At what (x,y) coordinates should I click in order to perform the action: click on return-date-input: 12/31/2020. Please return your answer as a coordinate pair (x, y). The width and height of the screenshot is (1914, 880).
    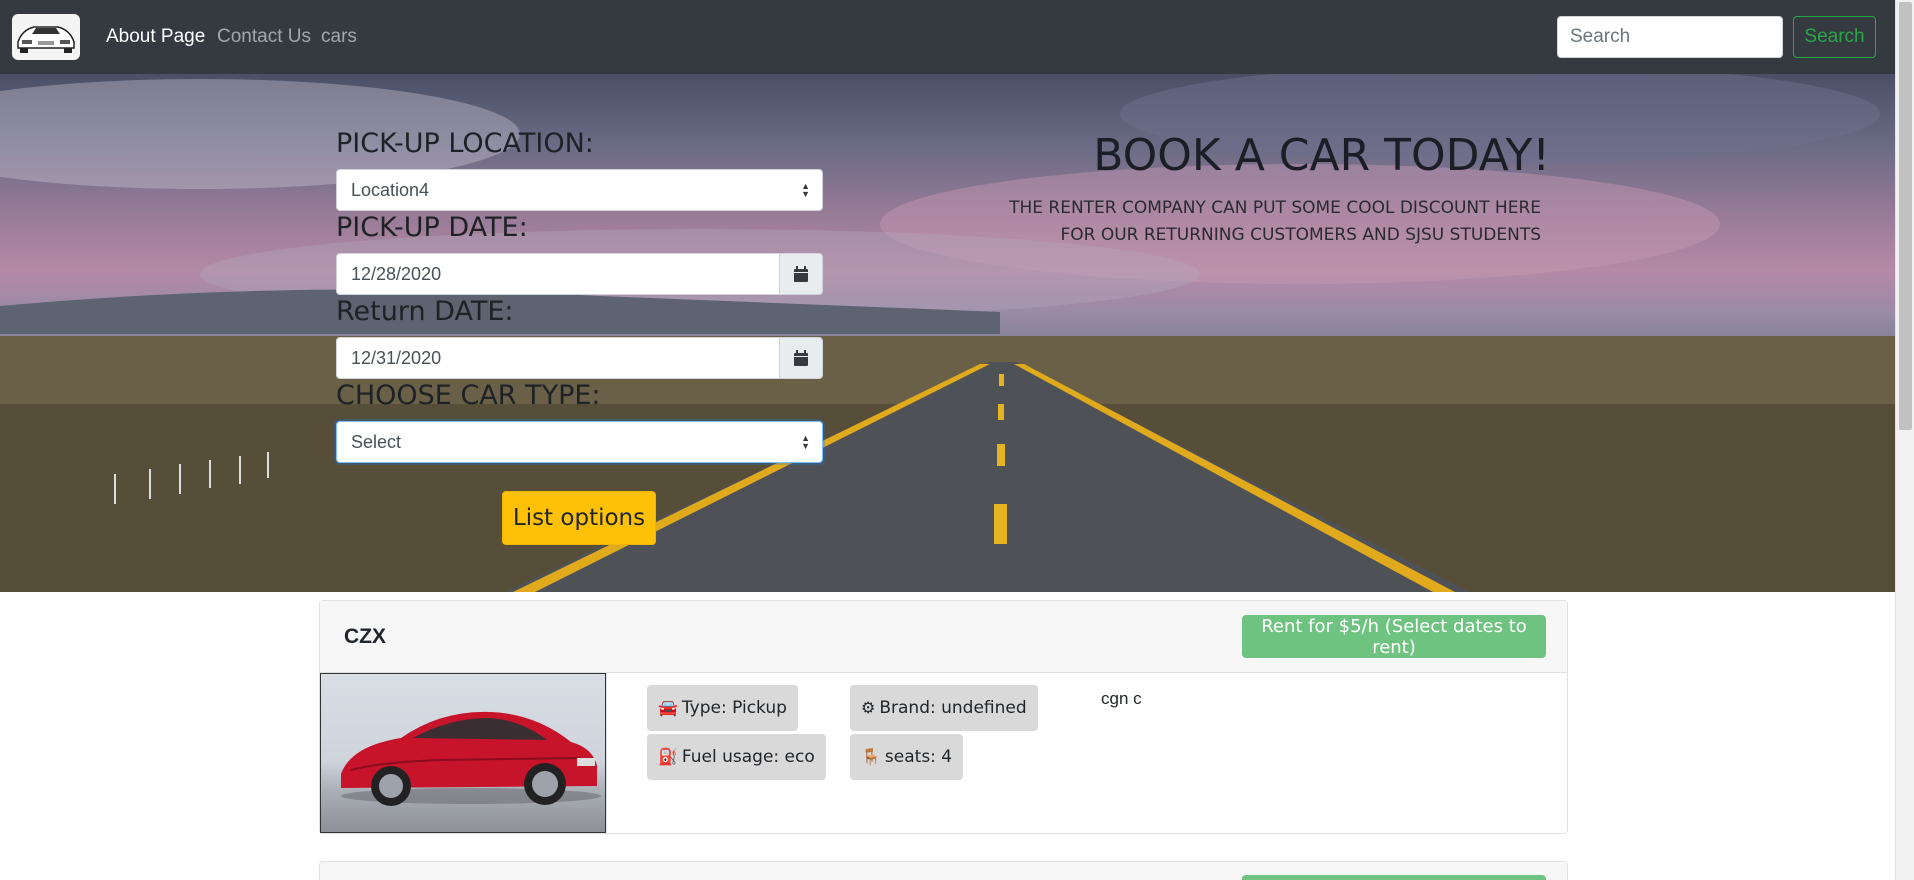
    Looking at the image, I should click on (558, 358).